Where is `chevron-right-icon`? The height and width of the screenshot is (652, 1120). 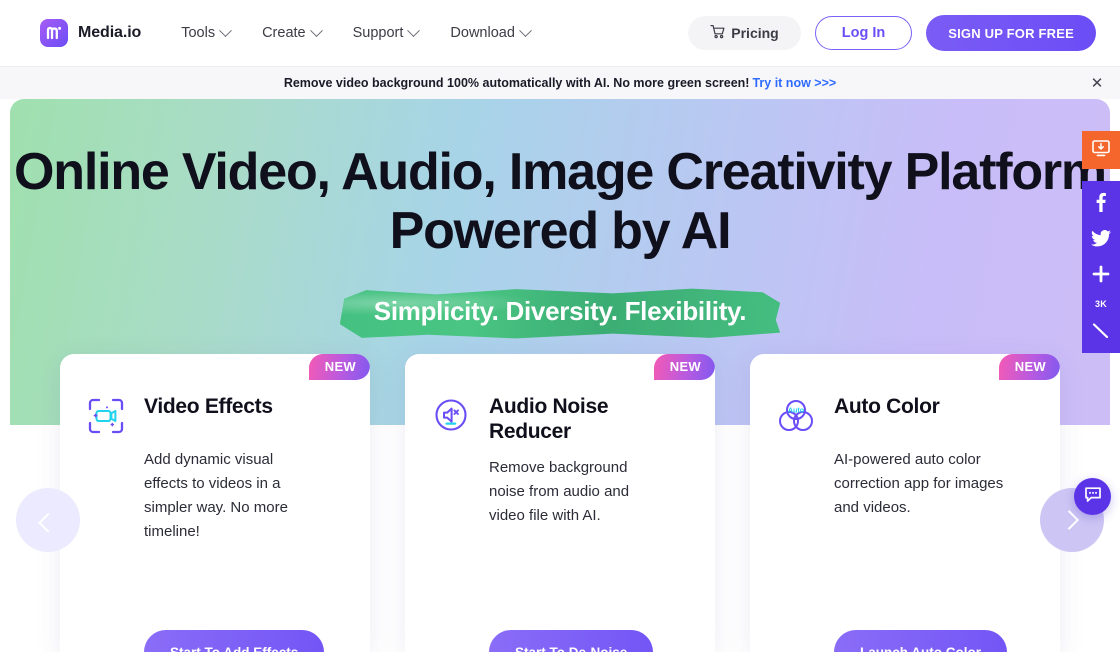
chevron-right-icon is located at coordinates (1069, 520).